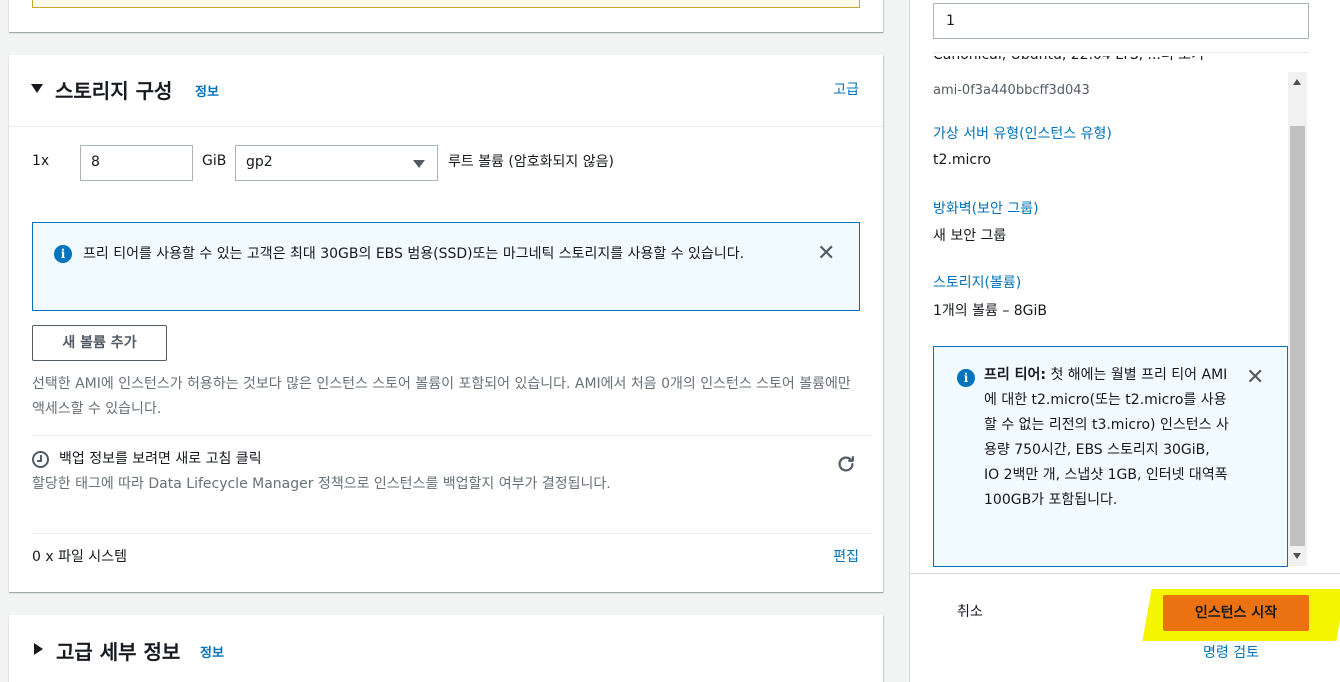  I want to click on instance-type-value: t2.micro, so click(962, 160).